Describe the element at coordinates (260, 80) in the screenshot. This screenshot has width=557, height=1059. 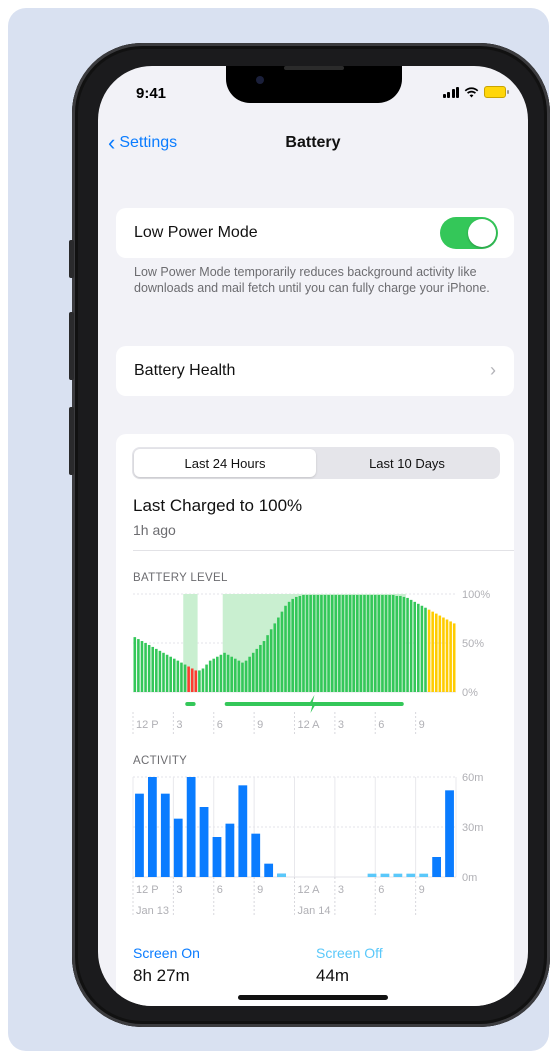
I see `camera-icon` at that location.